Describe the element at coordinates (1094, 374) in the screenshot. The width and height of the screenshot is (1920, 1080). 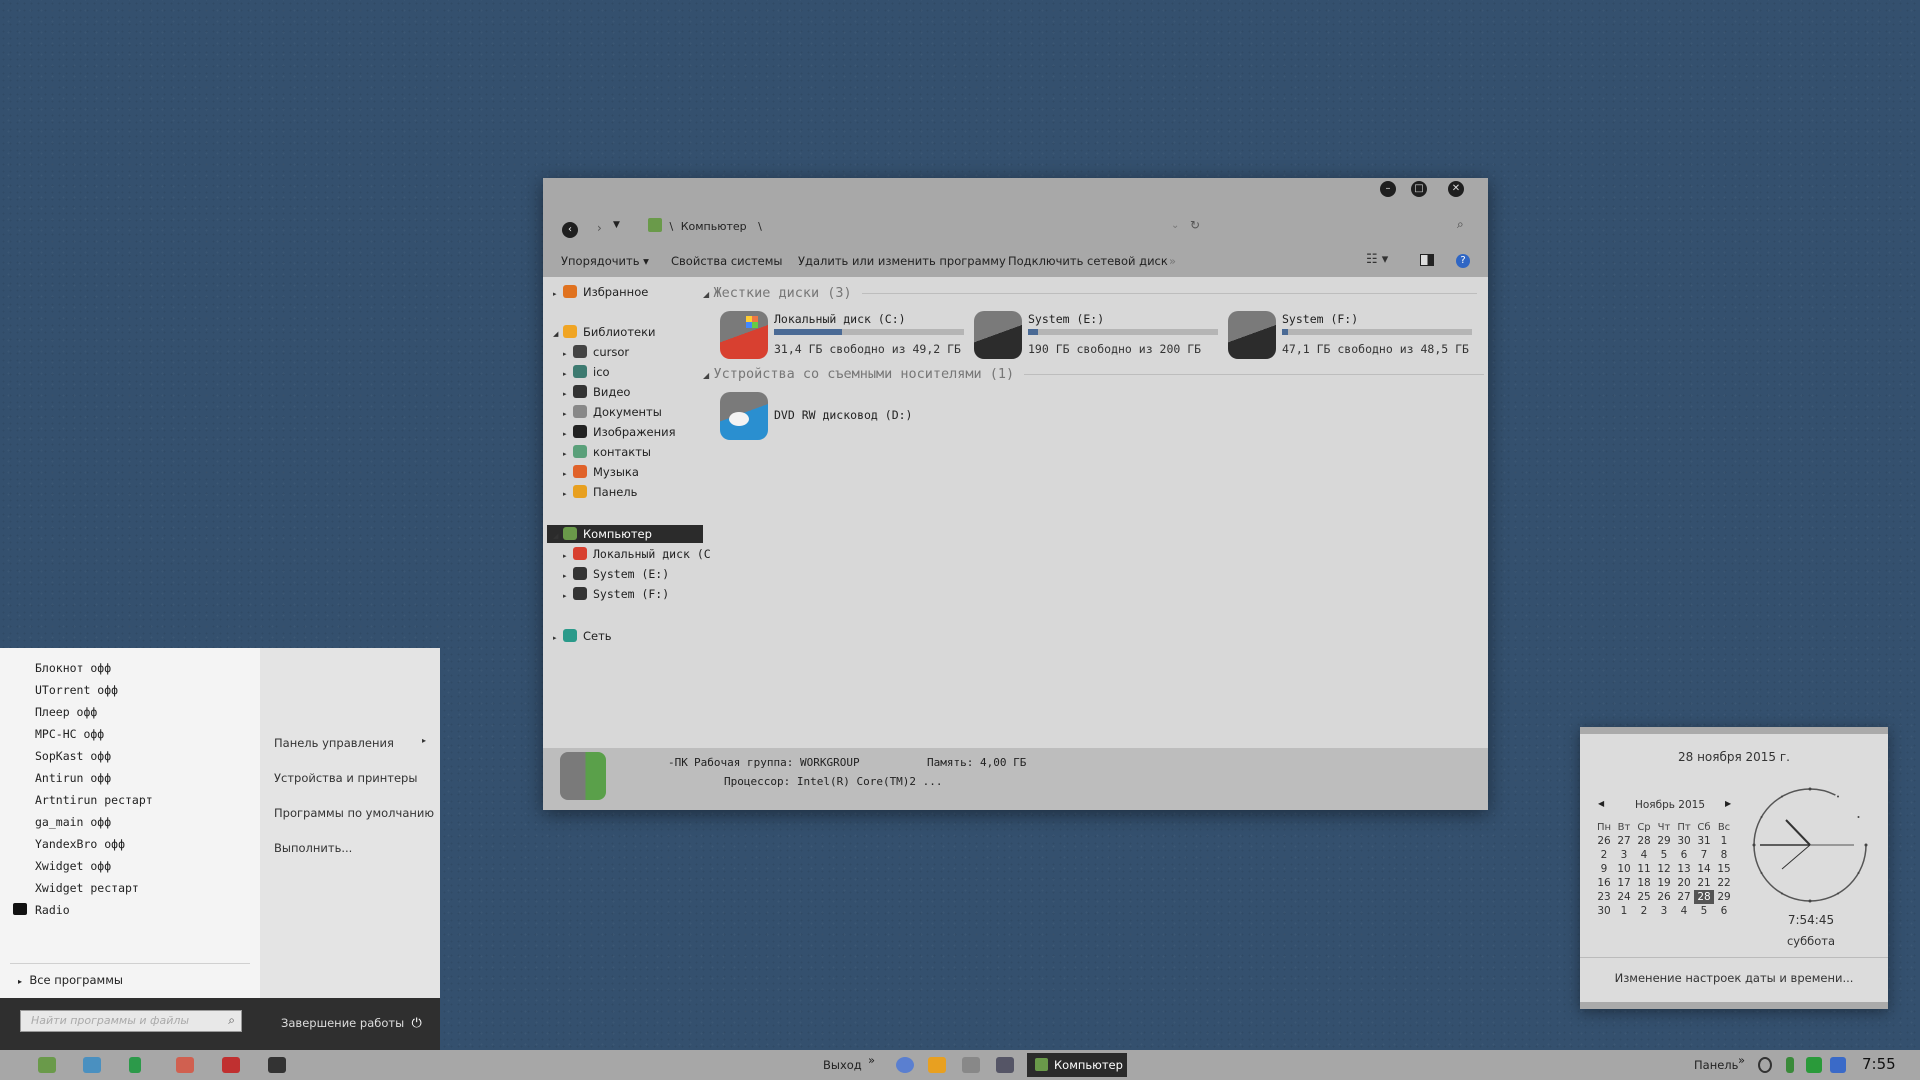
I see `group-removable: ◢ Устройства со съемными носителями (1)` at that location.